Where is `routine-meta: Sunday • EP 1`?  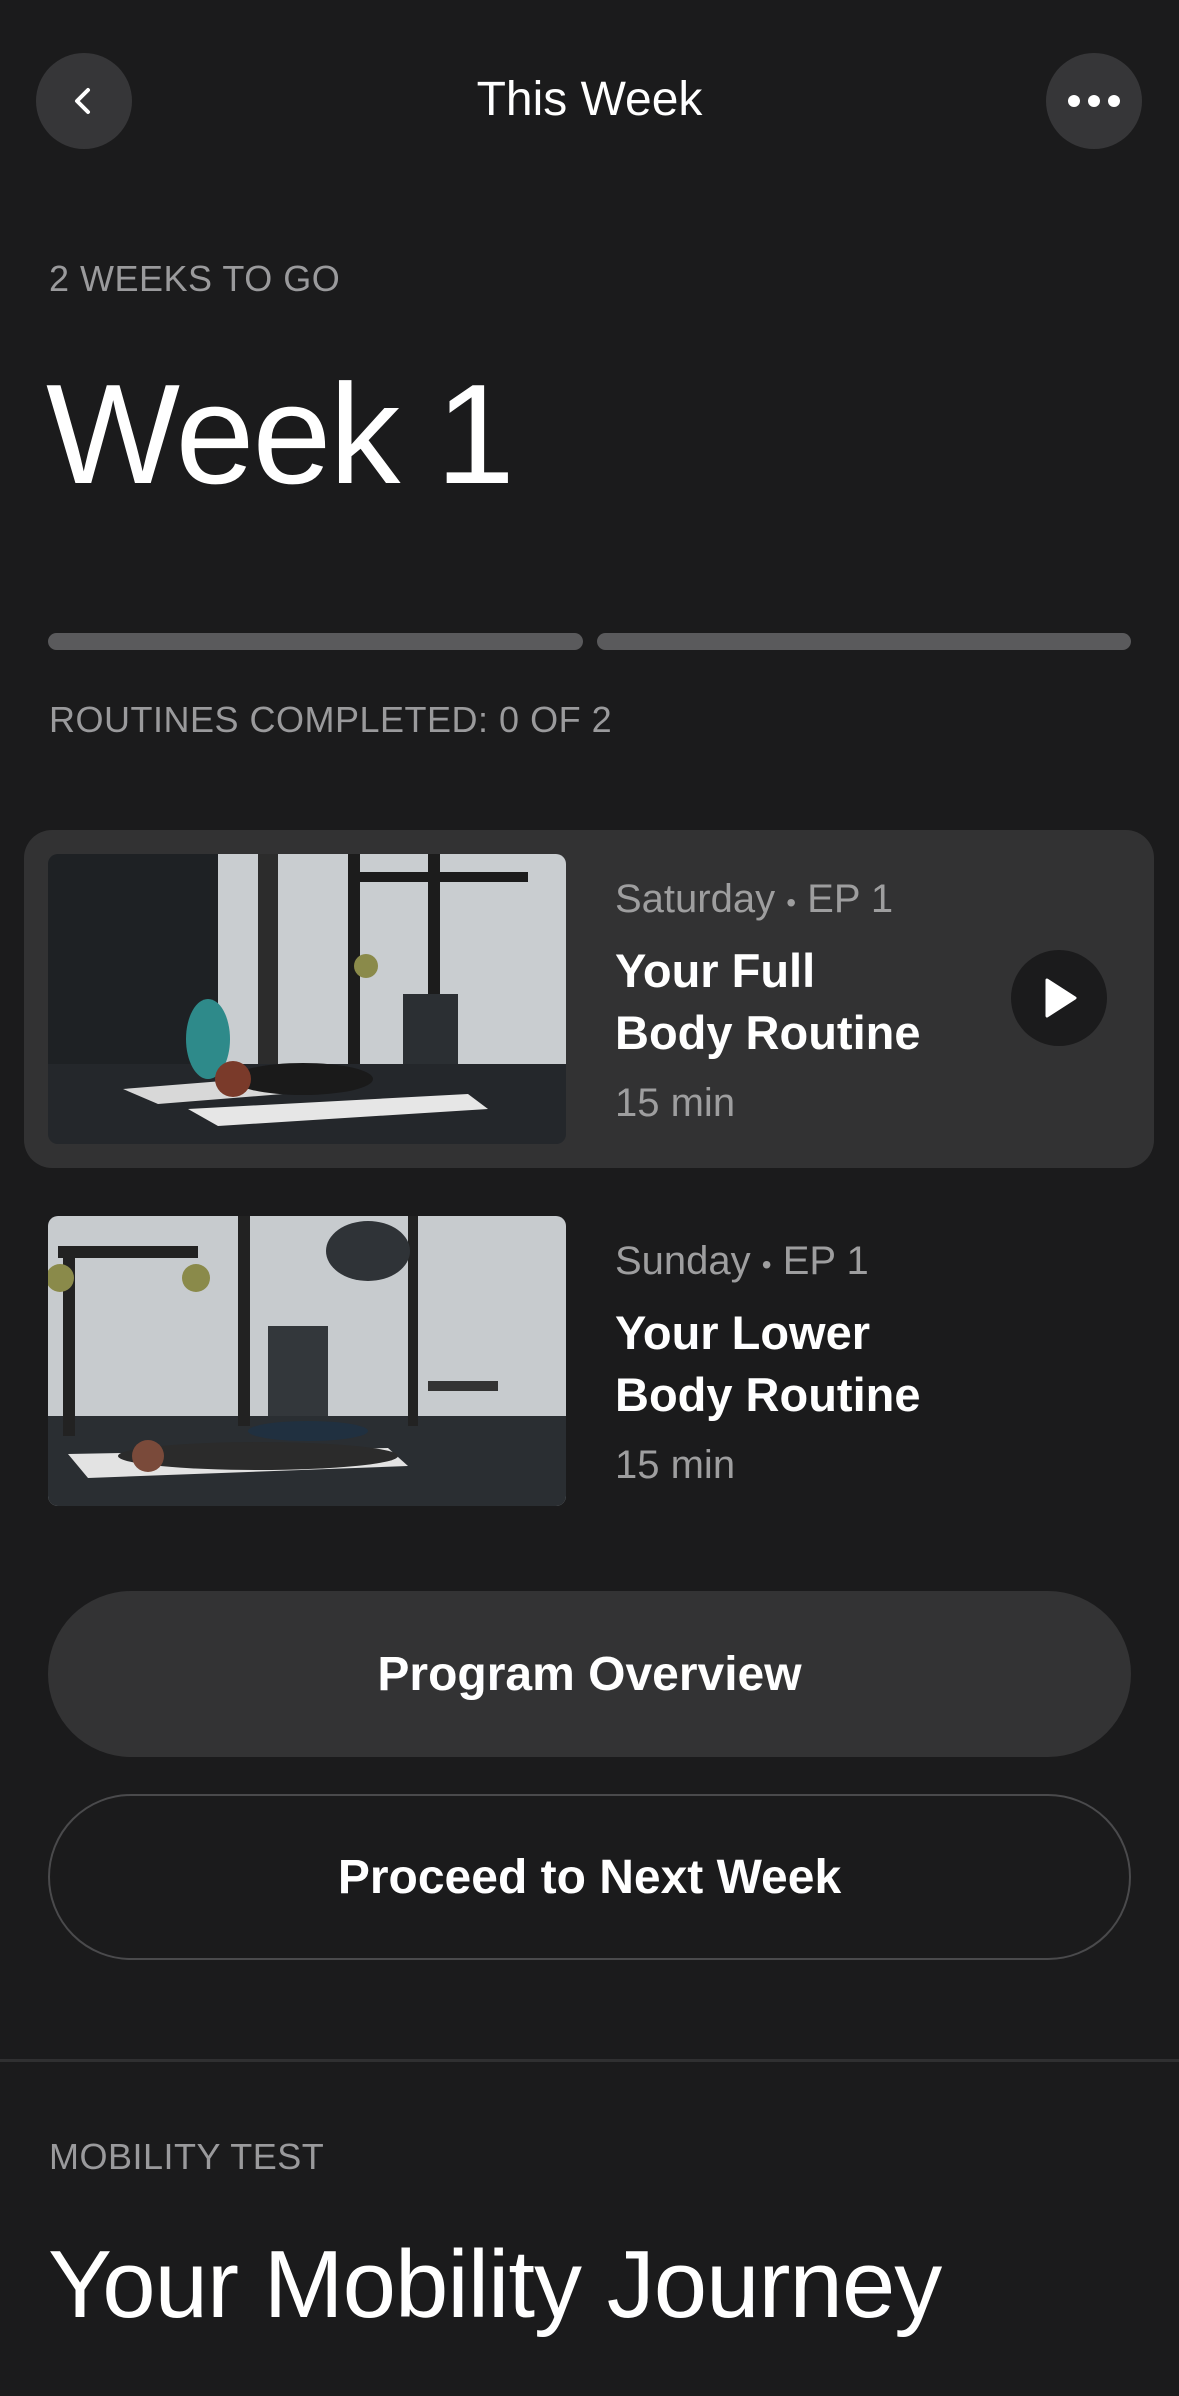 routine-meta: Sunday • EP 1 is located at coordinates (742, 1263).